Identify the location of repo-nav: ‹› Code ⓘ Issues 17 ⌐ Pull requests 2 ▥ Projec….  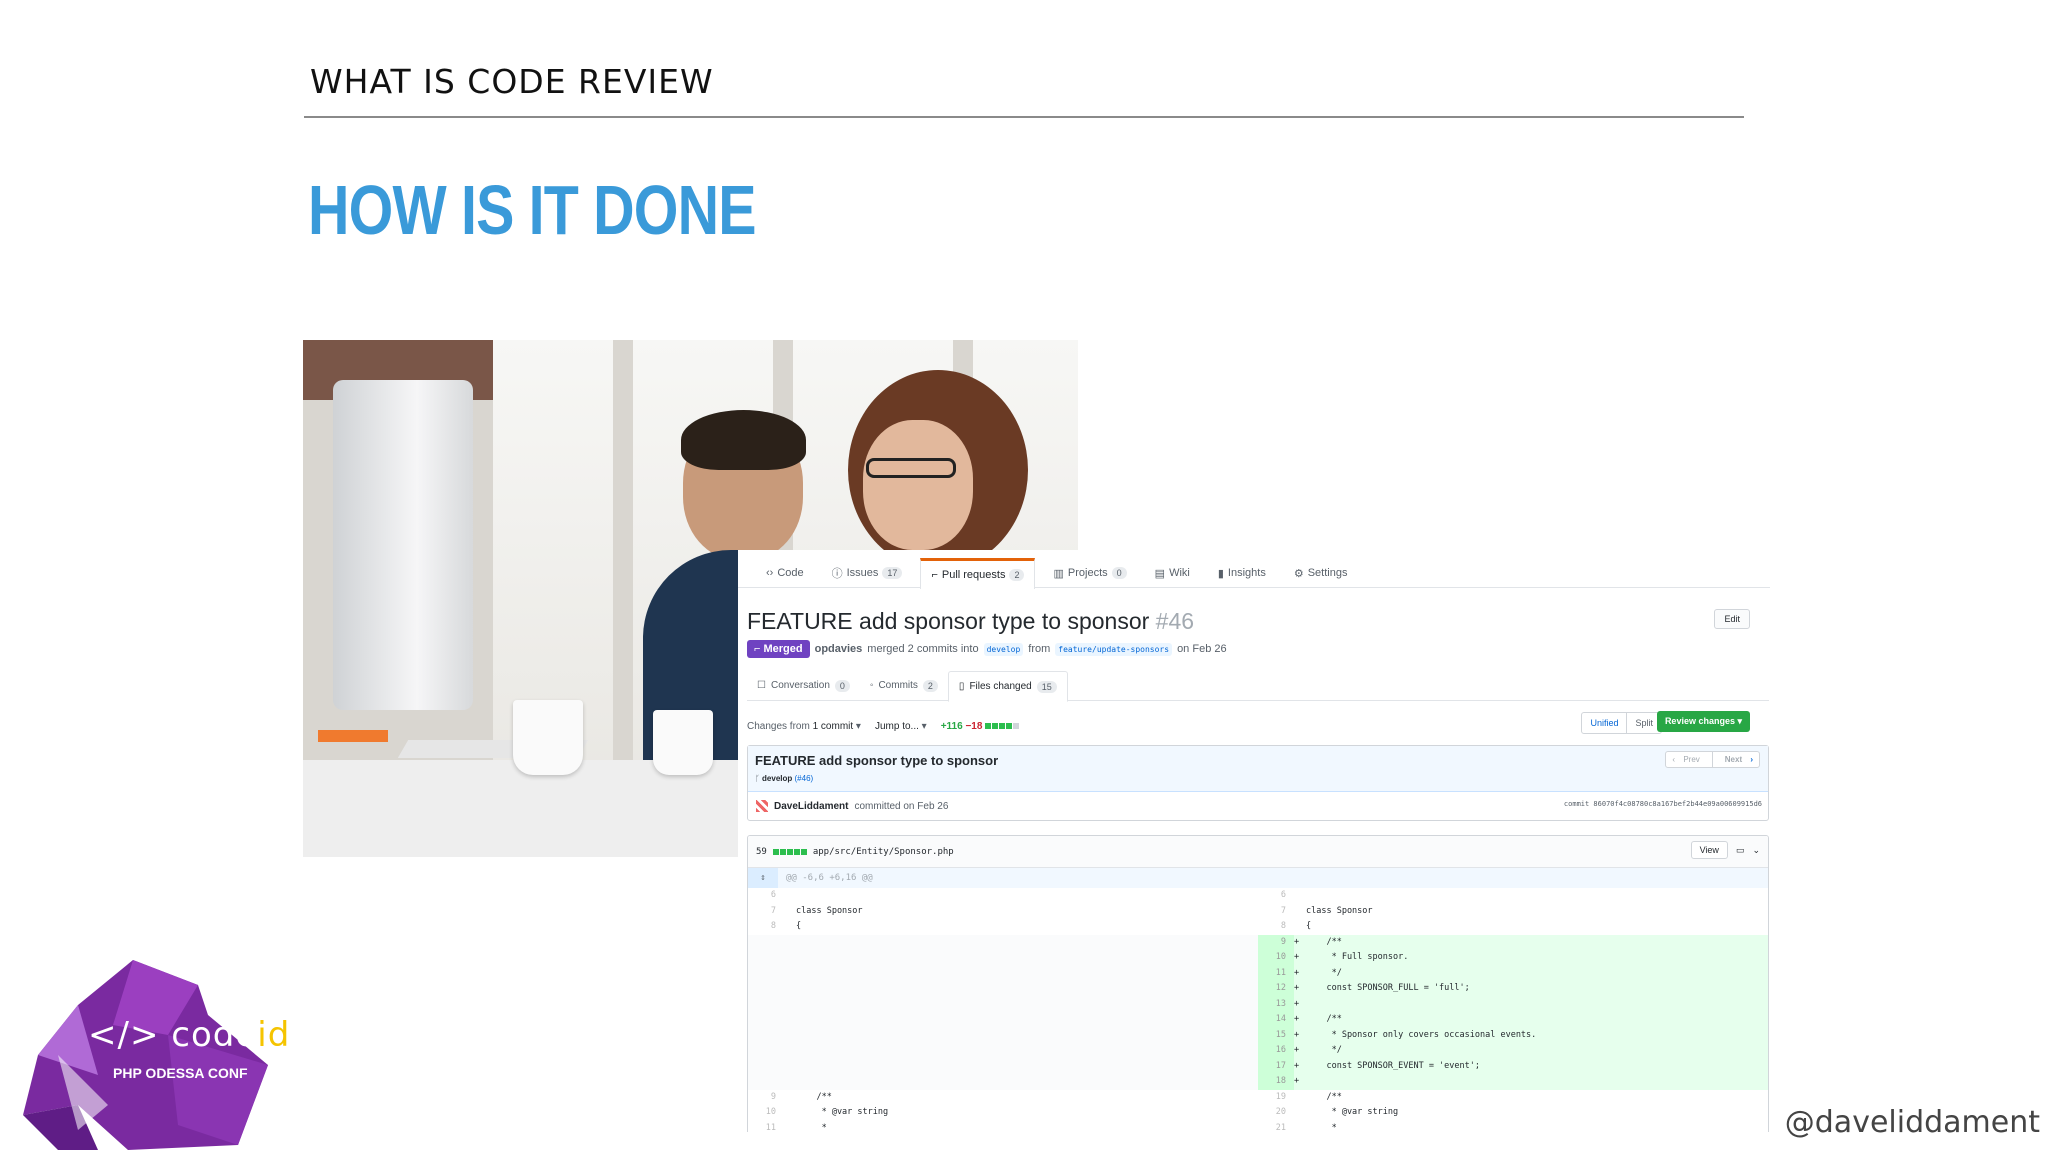
(1254, 573).